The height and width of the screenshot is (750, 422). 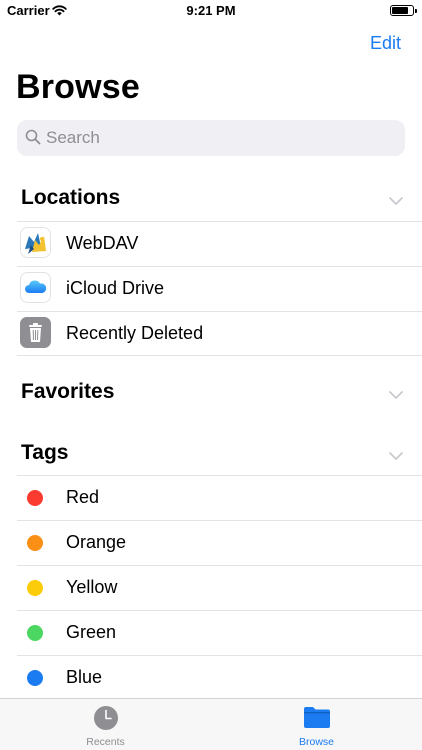 I want to click on tag-item-label: Blue, so click(x=84, y=677).